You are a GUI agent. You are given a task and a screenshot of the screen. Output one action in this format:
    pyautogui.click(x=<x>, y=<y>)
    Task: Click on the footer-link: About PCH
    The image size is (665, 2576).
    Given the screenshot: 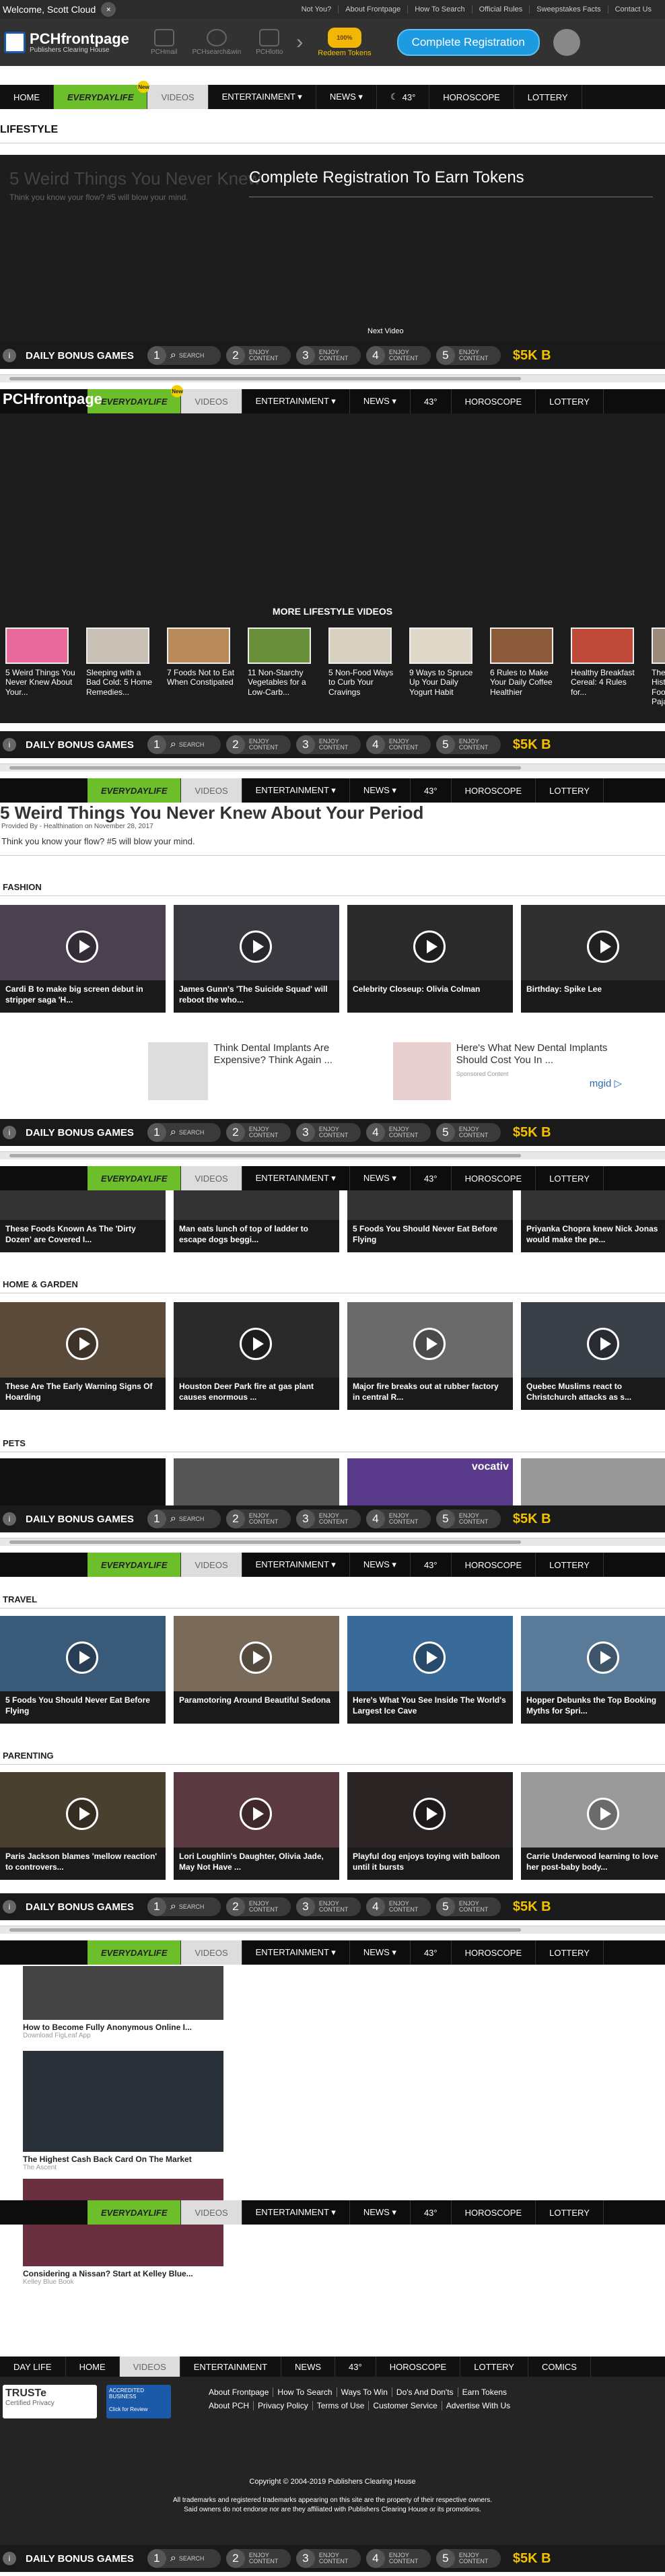 What is the action you would take?
    pyautogui.click(x=232, y=2405)
    